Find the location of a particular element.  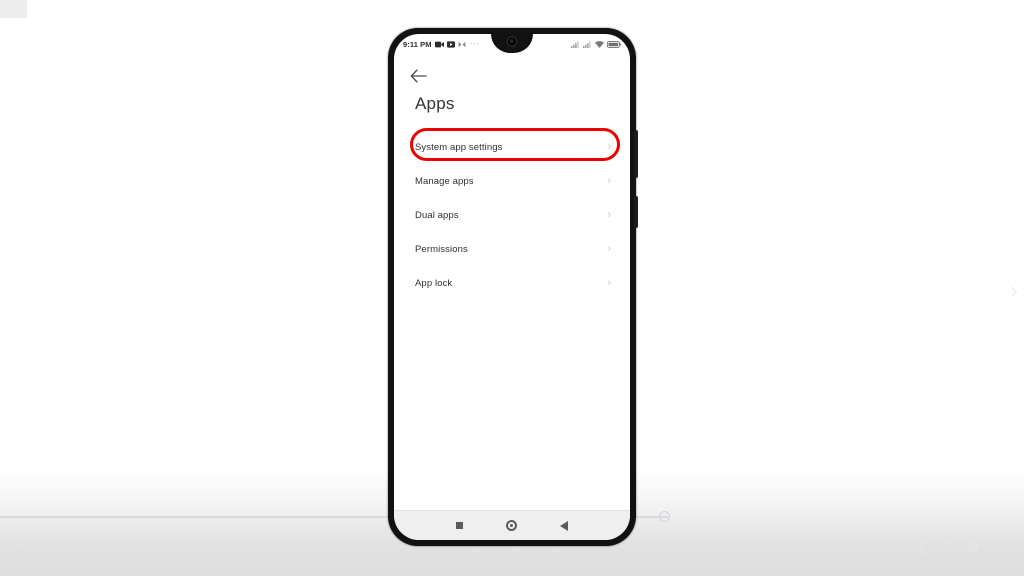

list-item-permissions: Permissions › is located at coordinates (512, 249).